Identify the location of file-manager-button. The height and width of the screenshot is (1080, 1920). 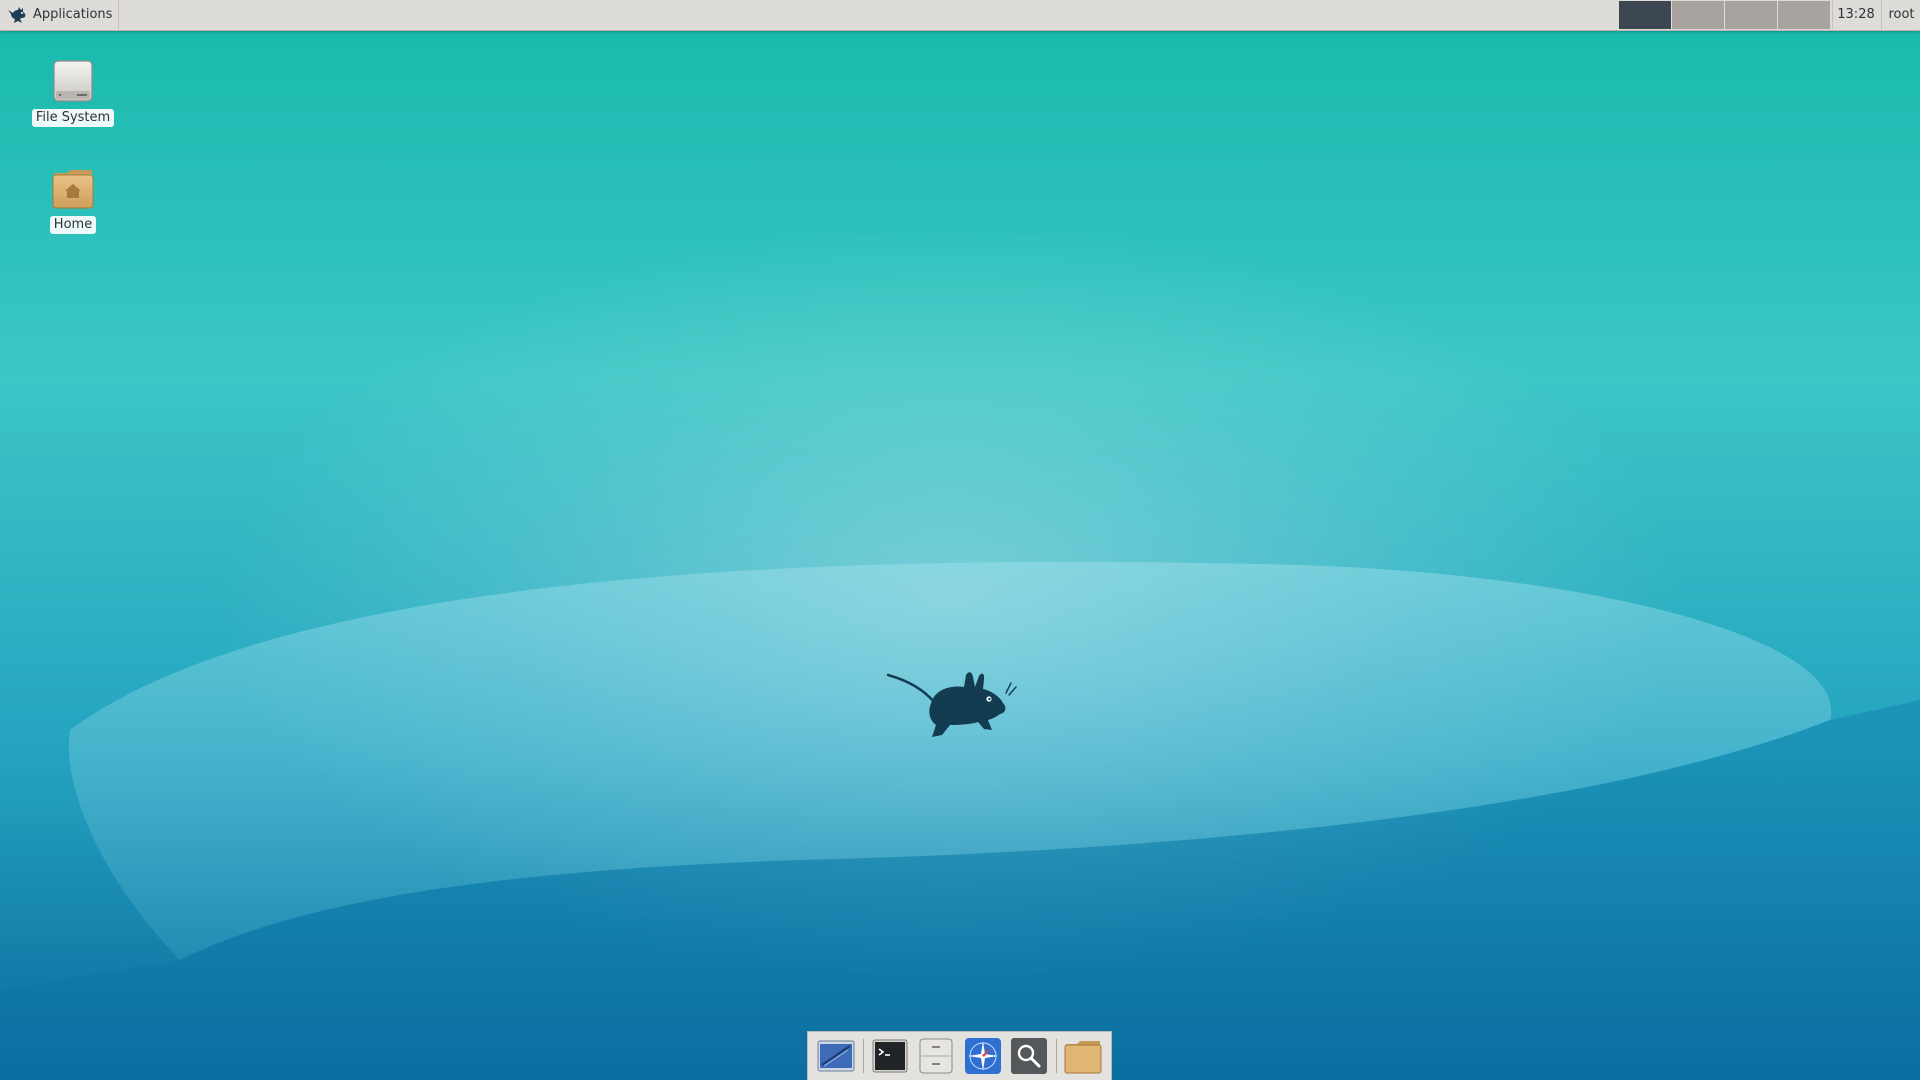
(936, 1056).